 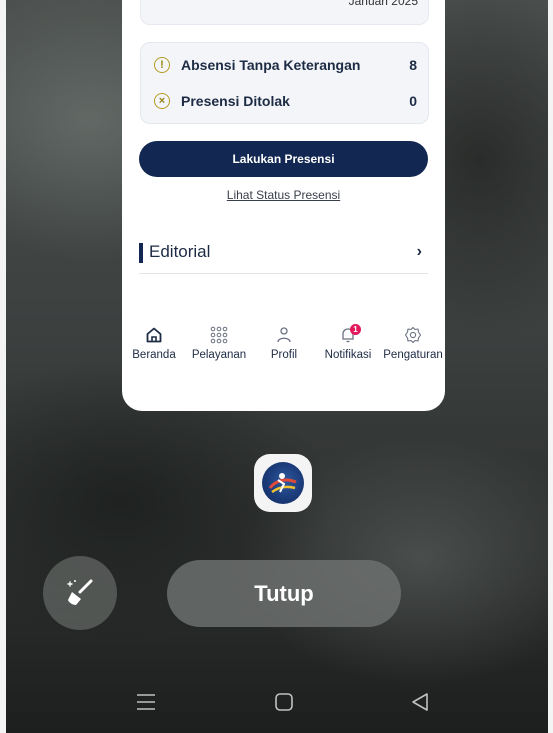 I want to click on stat-row-ditolak: × Presensi Ditolak 0, so click(x=284, y=101).